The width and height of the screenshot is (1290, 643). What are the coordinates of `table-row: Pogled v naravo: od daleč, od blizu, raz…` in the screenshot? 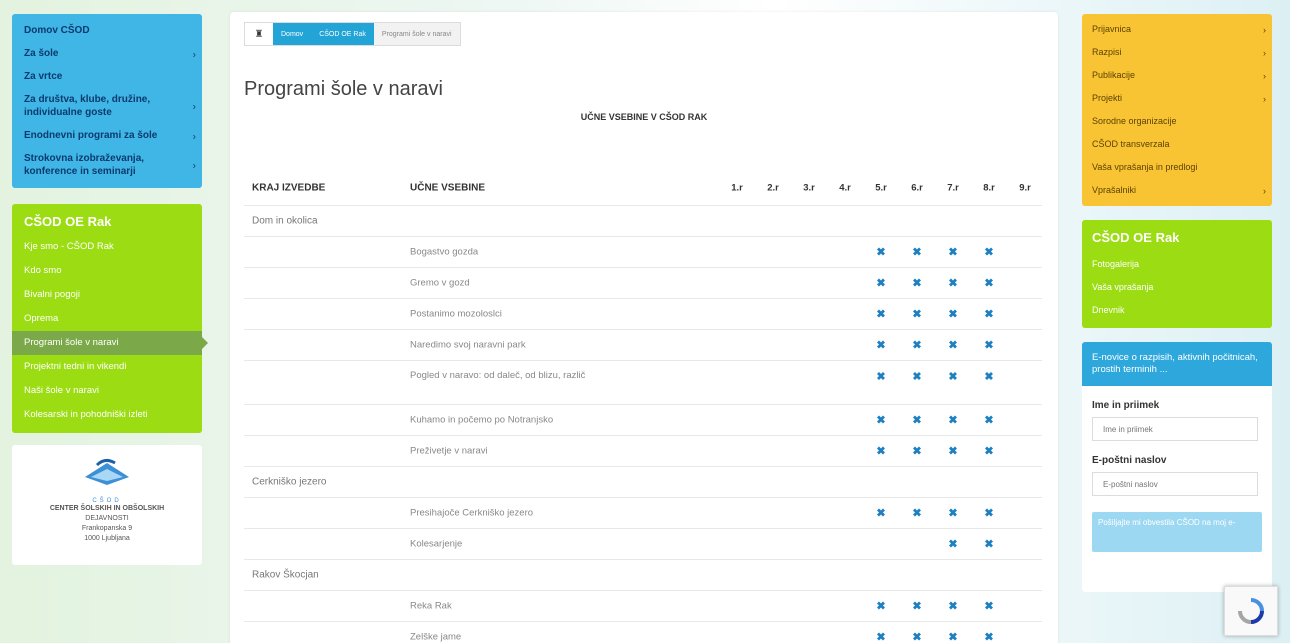 It's located at (643, 383).